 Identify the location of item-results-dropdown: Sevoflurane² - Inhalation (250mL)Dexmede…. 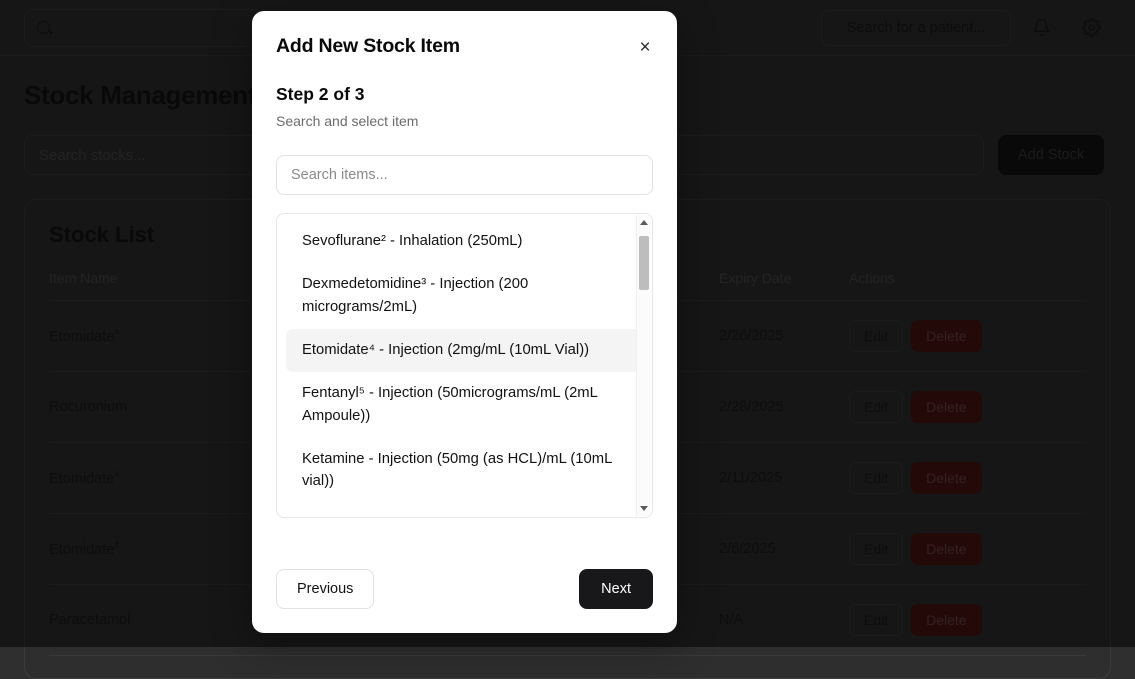
(464, 365).